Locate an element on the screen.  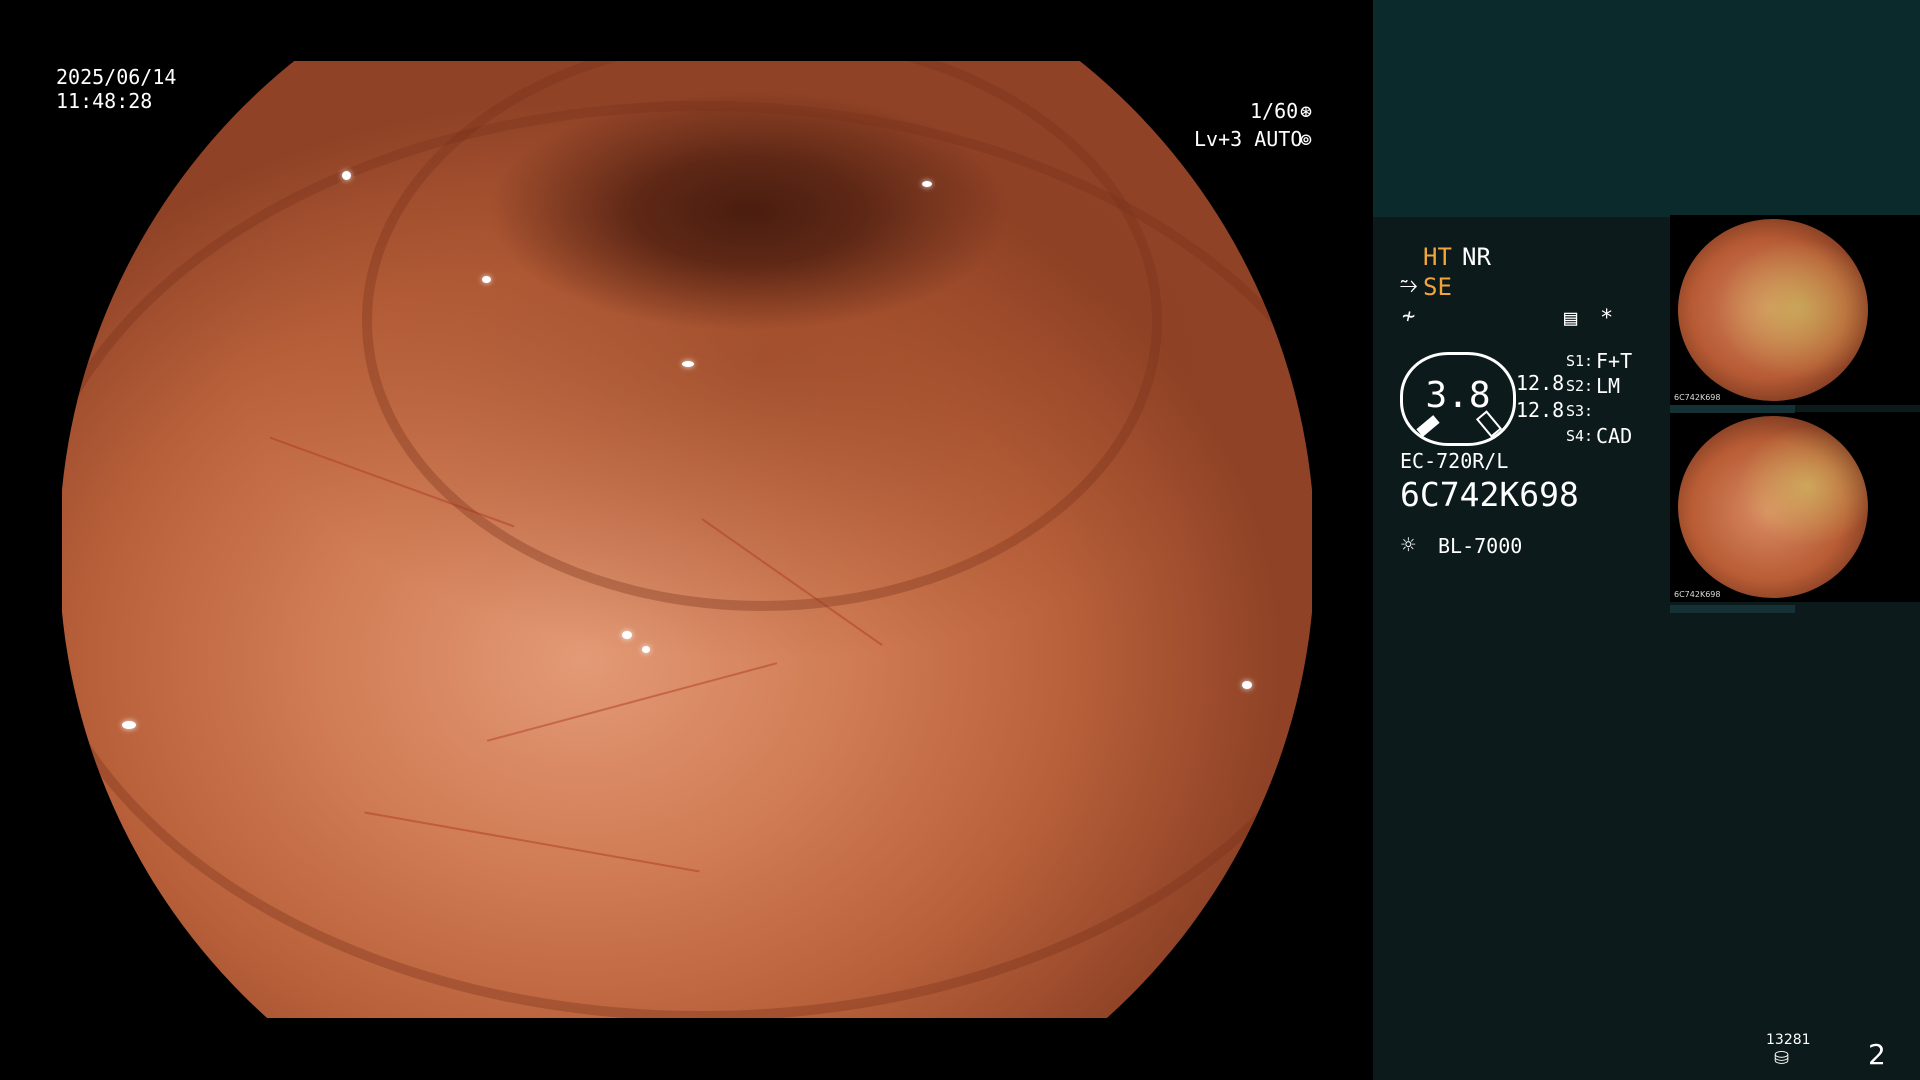
s3-label: S3: is located at coordinates (1580, 411).